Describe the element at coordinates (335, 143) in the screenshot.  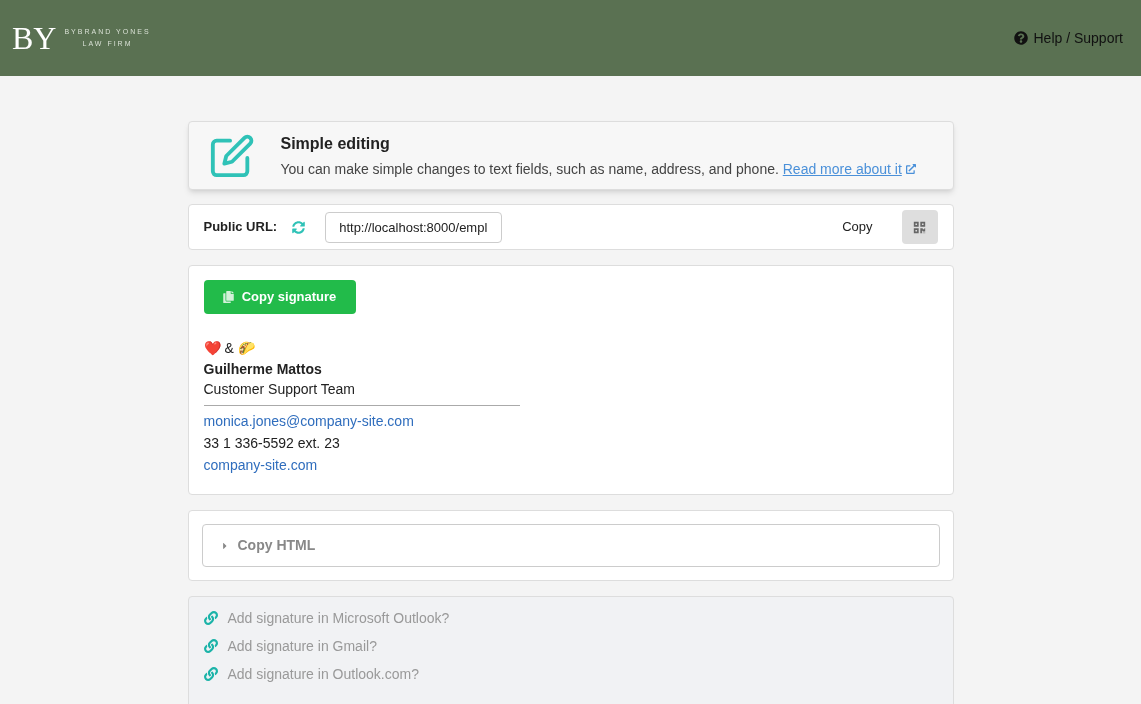
I see `notice-title: Simple editing` at that location.